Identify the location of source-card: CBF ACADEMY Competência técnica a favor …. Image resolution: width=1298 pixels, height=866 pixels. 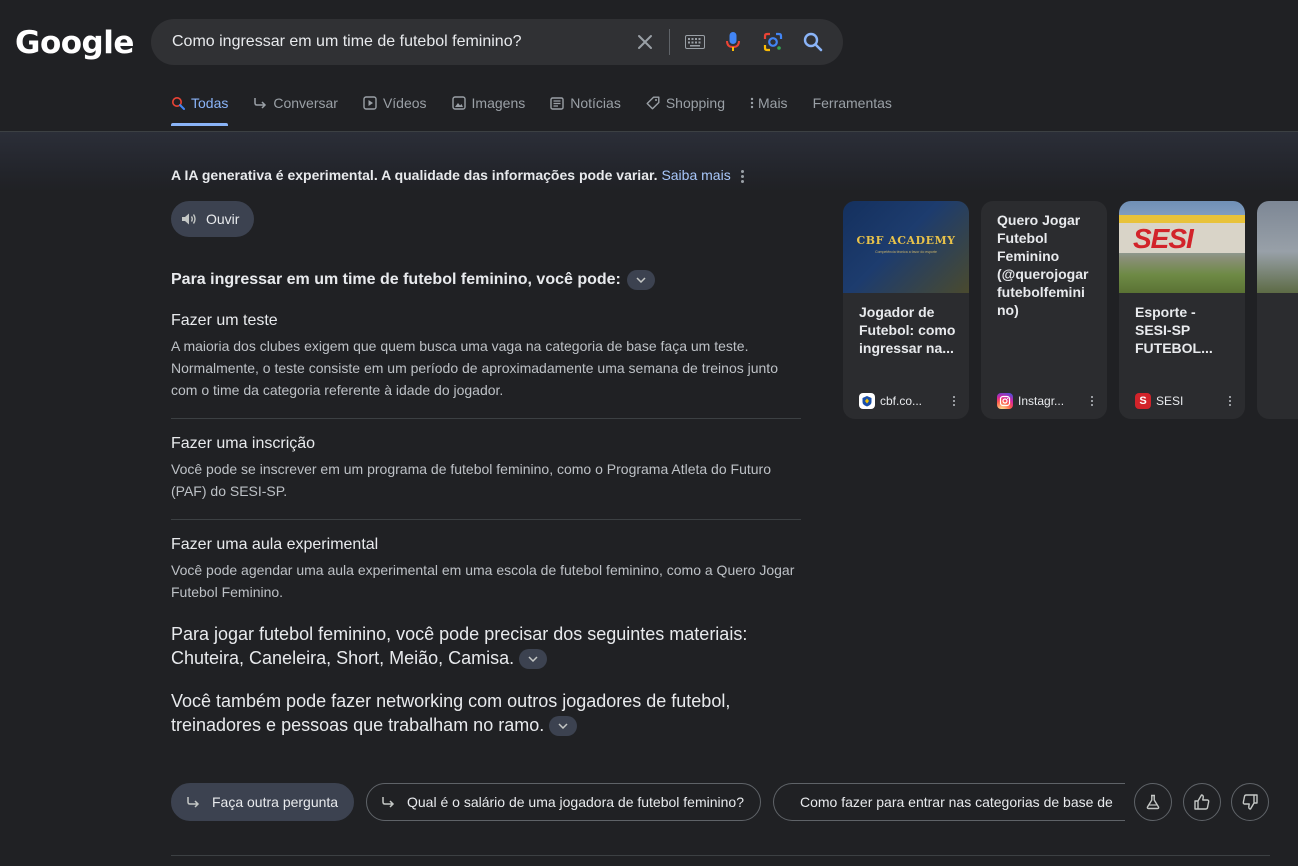
(906, 310).